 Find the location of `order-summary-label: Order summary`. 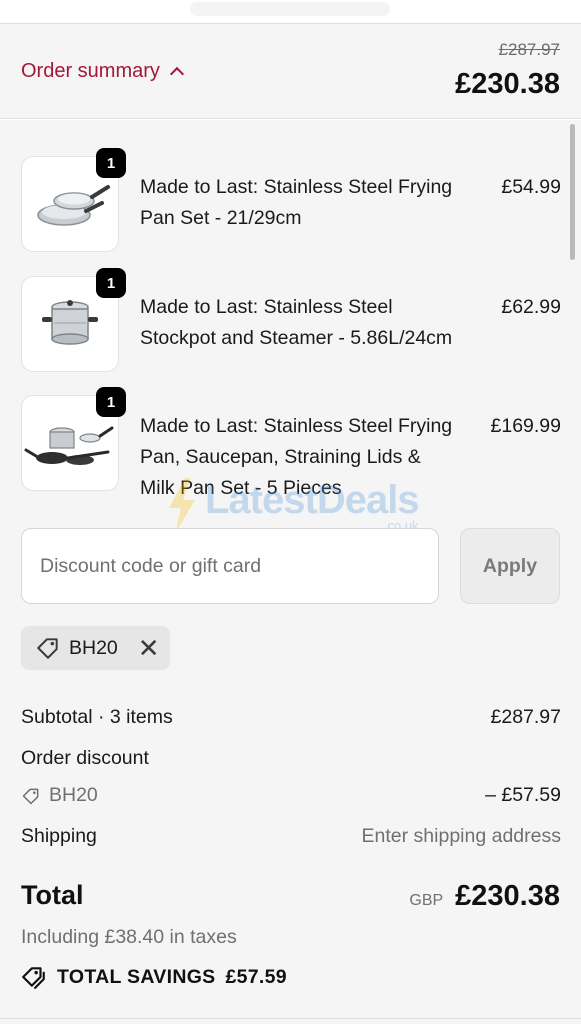

order-summary-label: Order summary is located at coordinates (90, 71).